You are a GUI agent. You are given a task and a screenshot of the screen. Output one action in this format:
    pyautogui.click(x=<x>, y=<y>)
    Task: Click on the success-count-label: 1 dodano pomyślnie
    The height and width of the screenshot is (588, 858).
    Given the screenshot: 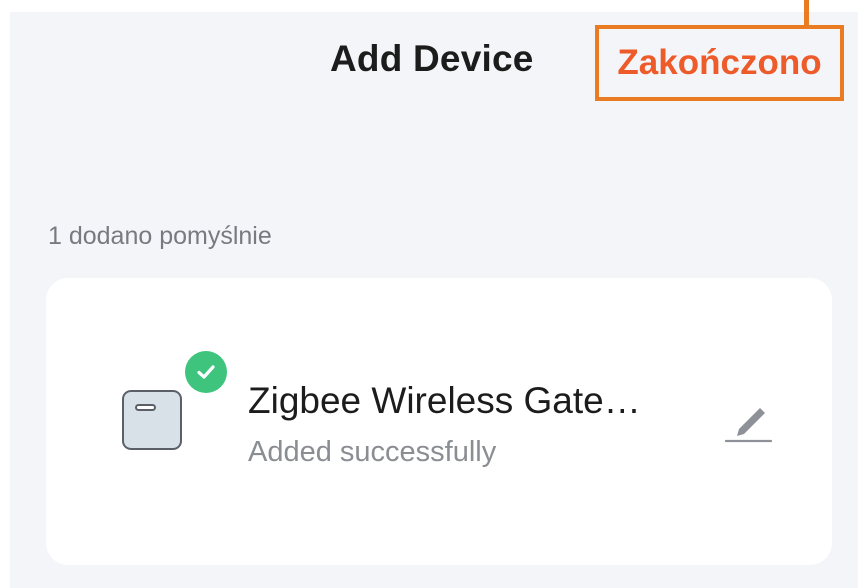 What is the action you would take?
    pyautogui.click(x=160, y=236)
    